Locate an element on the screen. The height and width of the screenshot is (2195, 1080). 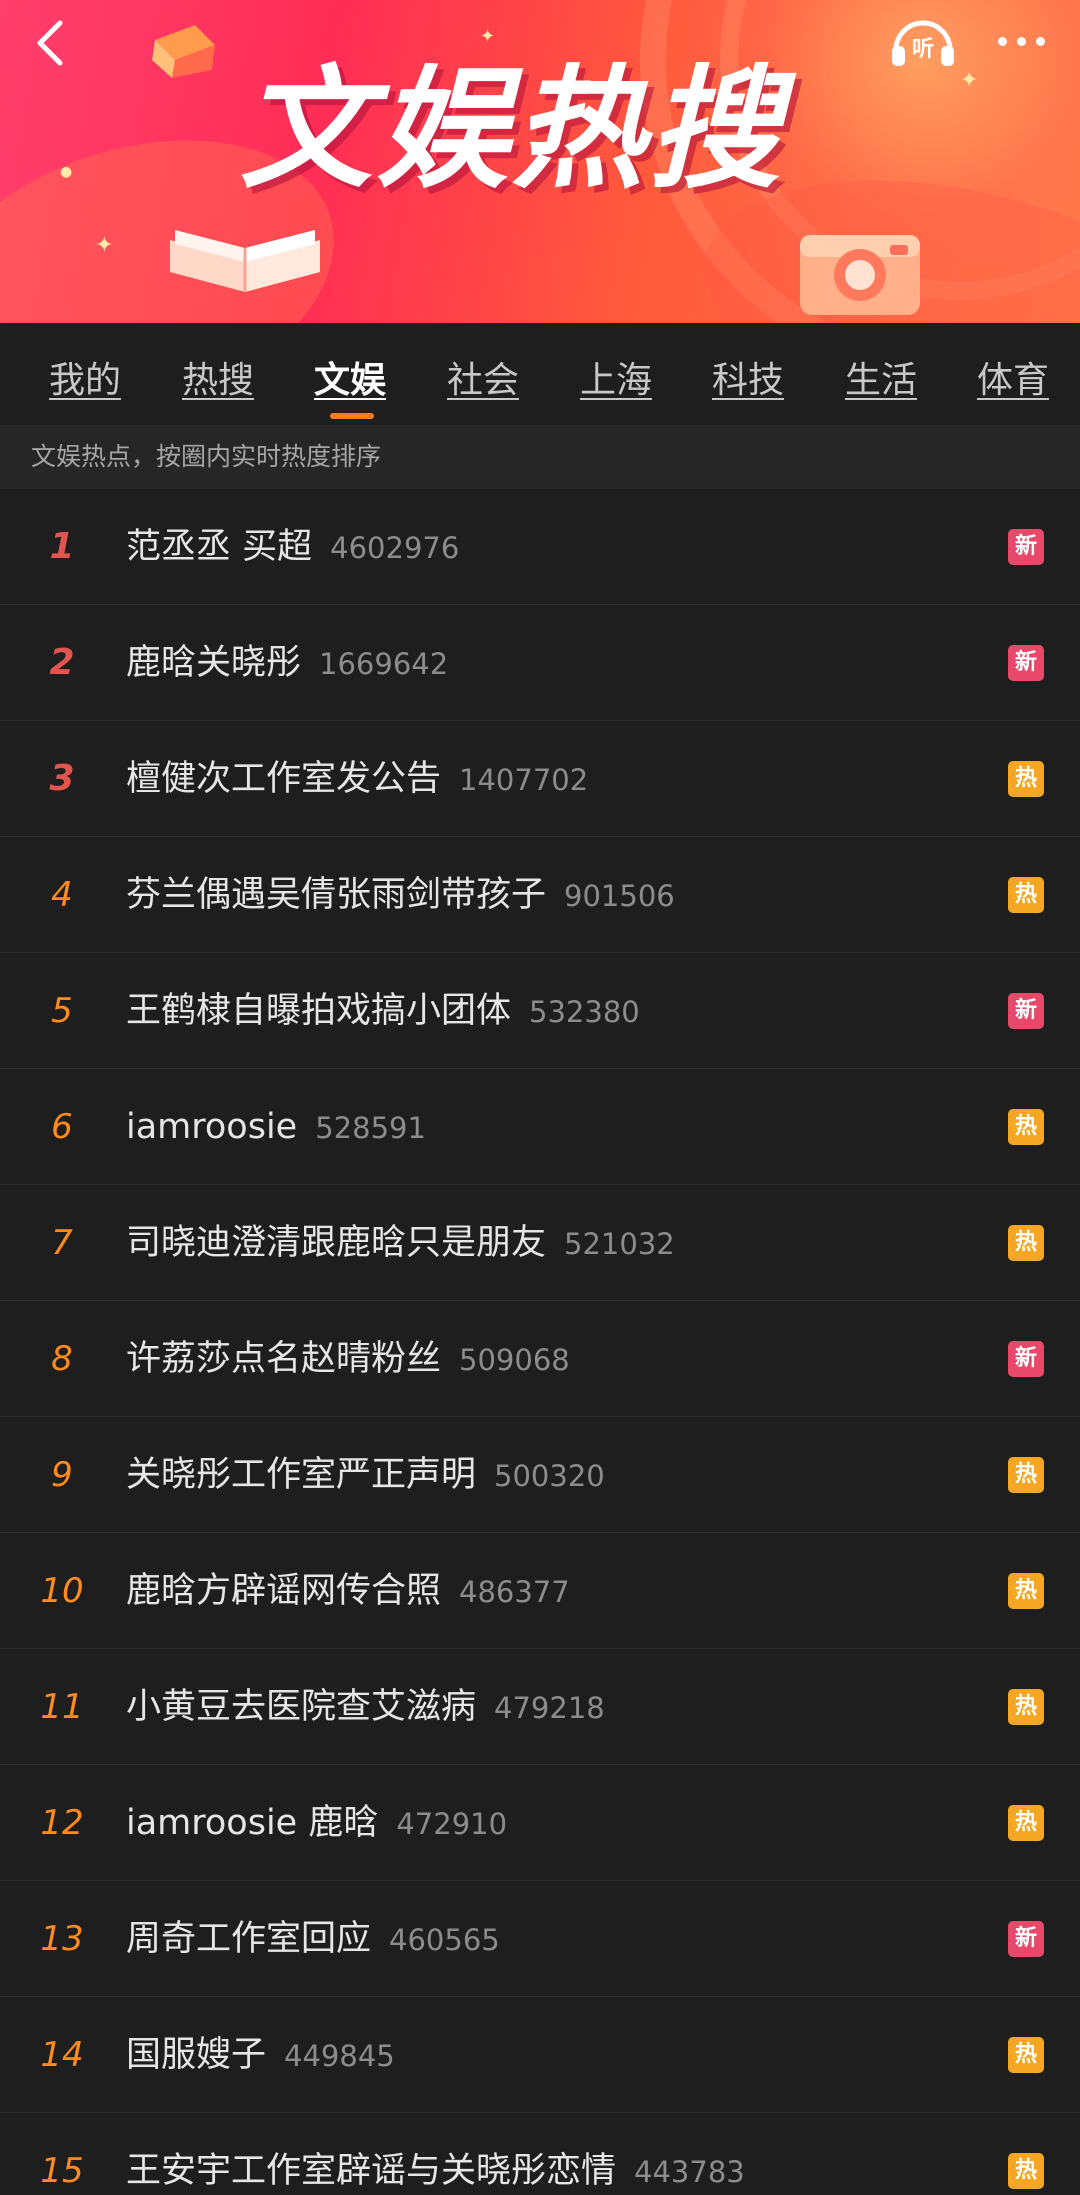
topic-title: 芬兰偶遇吴倩张雨剑带孩子 is located at coordinates (336, 895).